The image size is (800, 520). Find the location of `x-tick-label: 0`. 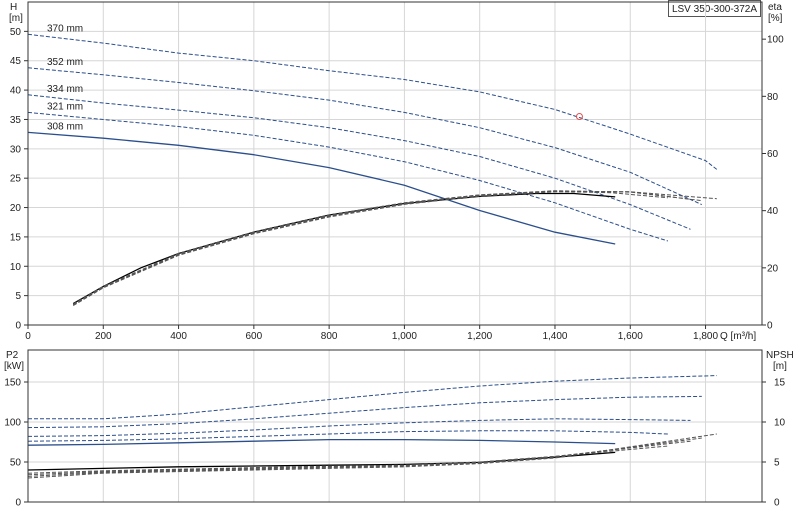

x-tick-label: 0 is located at coordinates (28, 336).